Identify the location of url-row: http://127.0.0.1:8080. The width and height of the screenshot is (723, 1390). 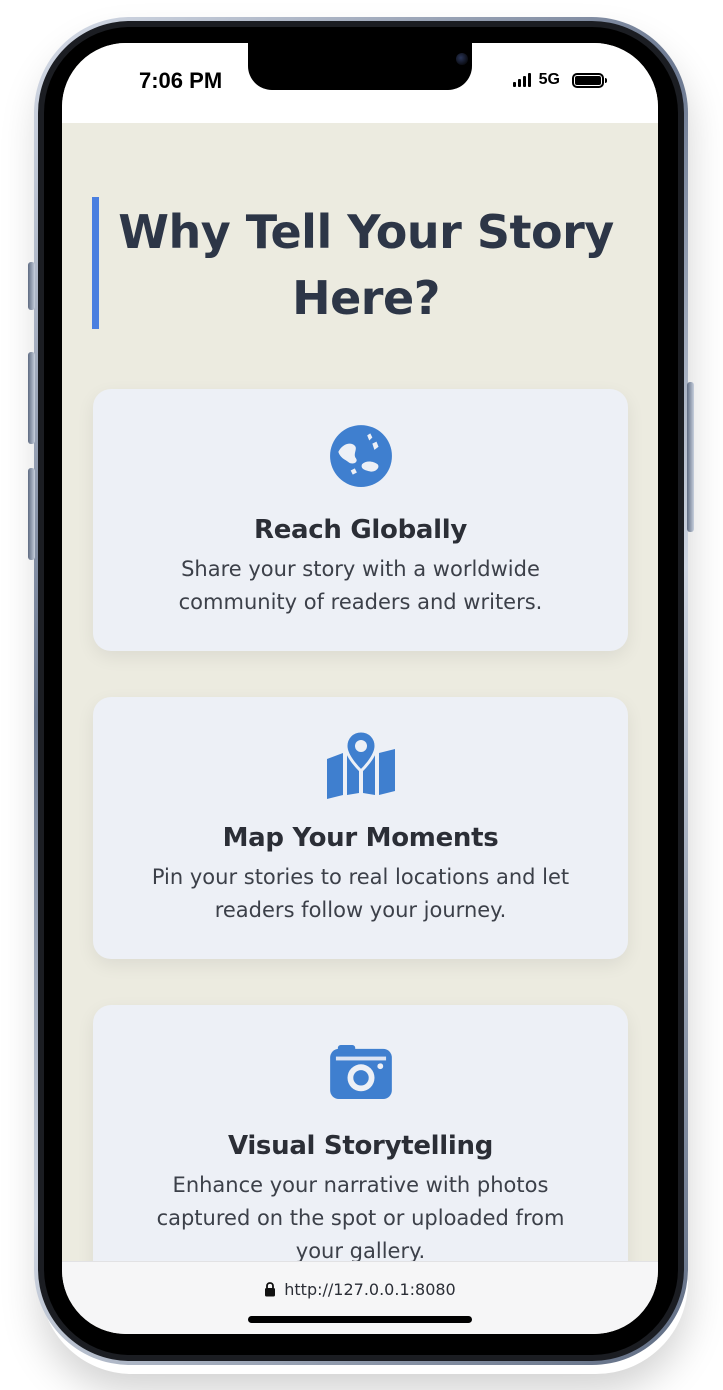
(360, 1289).